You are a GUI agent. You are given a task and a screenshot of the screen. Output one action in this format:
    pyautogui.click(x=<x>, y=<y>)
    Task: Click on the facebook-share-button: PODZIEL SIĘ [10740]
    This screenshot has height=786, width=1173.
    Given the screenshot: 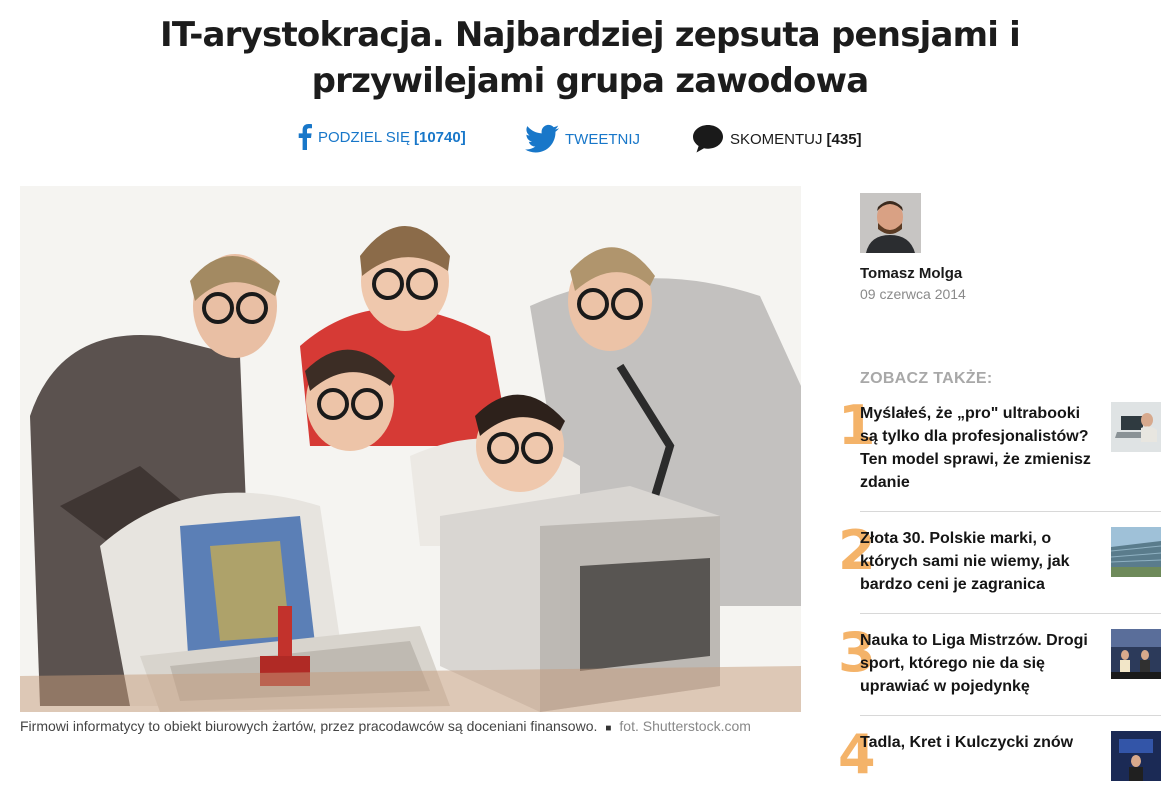 What is the action you would take?
    pyautogui.click(x=382, y=137)
    